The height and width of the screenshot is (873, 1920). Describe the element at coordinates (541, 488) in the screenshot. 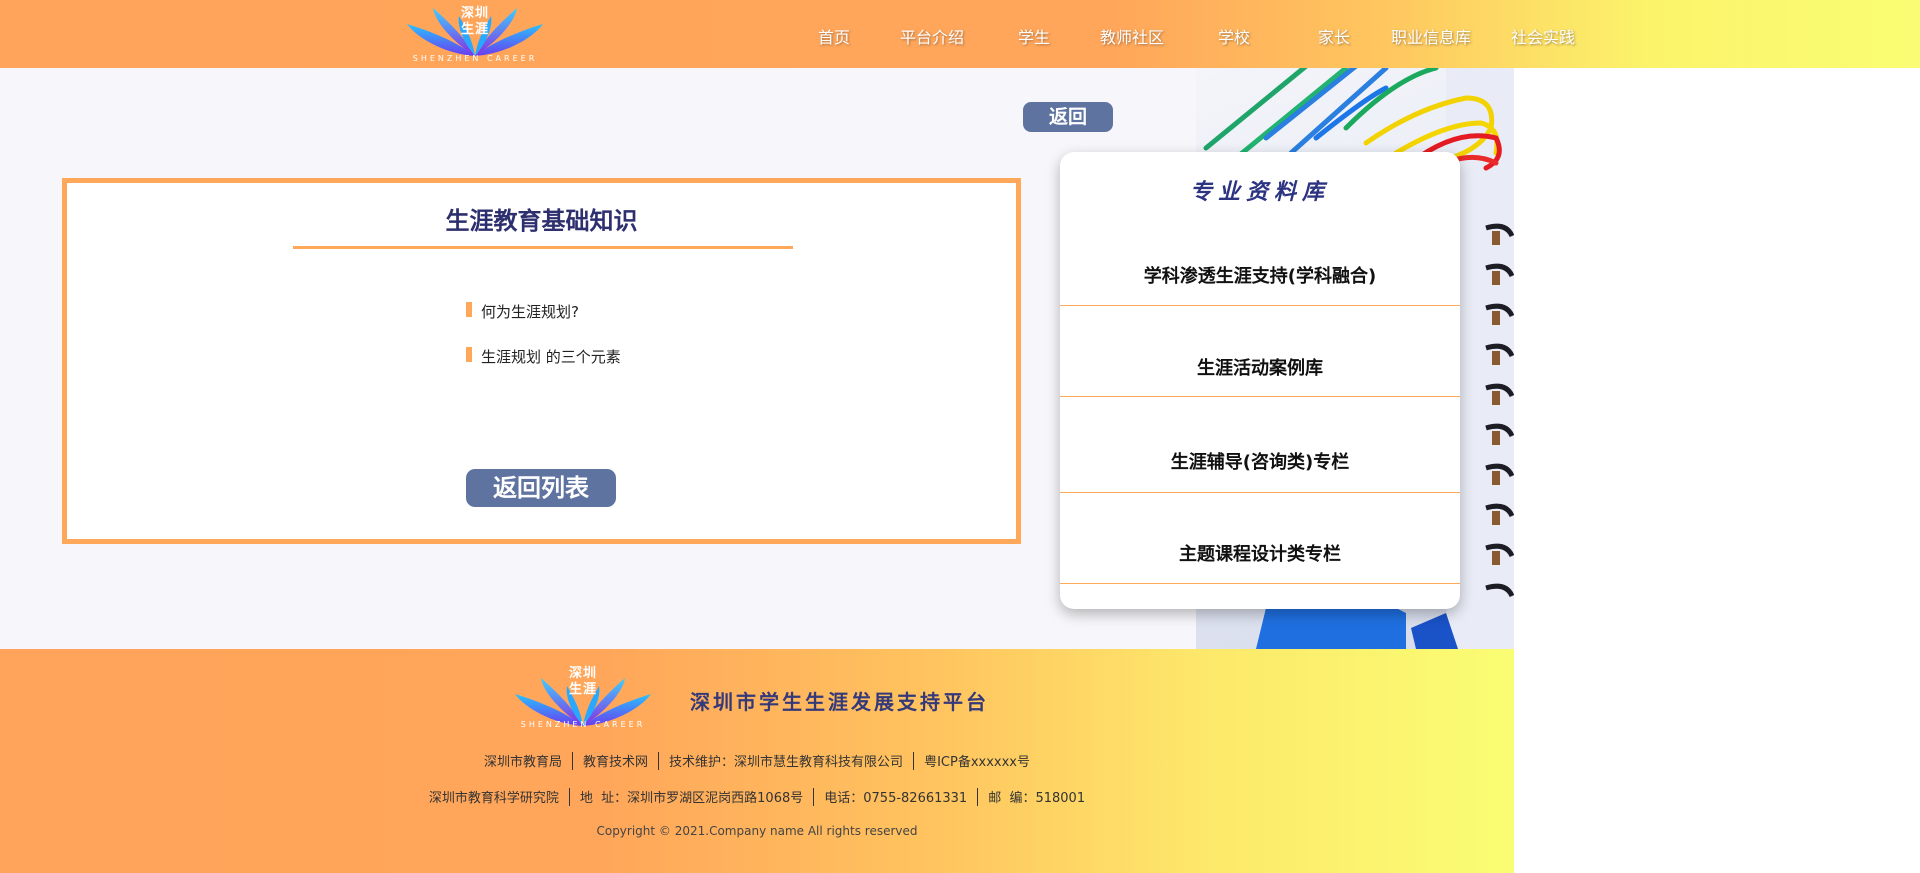

I see `back-to-list-button: 返回列表` at that location.